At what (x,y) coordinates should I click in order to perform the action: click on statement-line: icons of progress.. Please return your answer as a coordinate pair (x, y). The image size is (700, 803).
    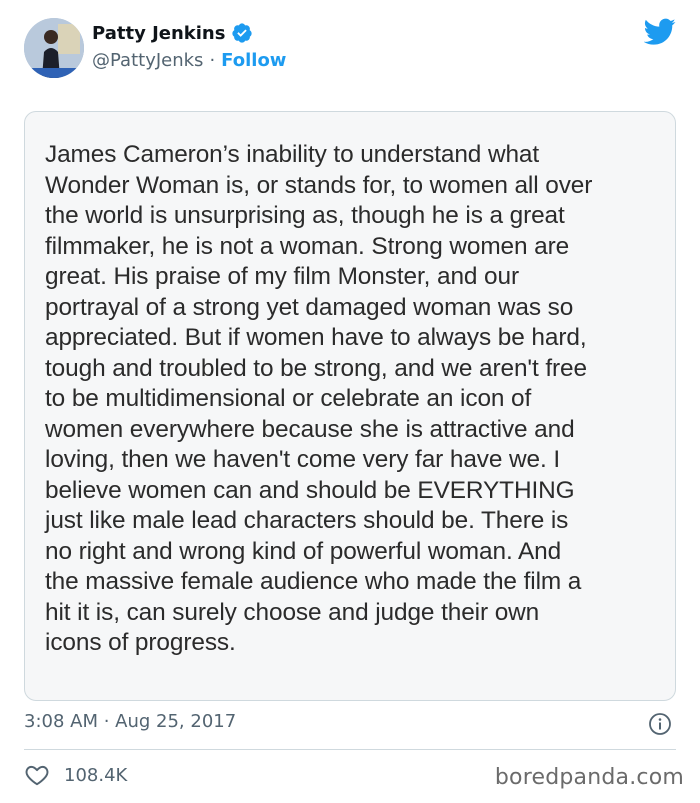
    Looking at the image, I should click on (140, 642).